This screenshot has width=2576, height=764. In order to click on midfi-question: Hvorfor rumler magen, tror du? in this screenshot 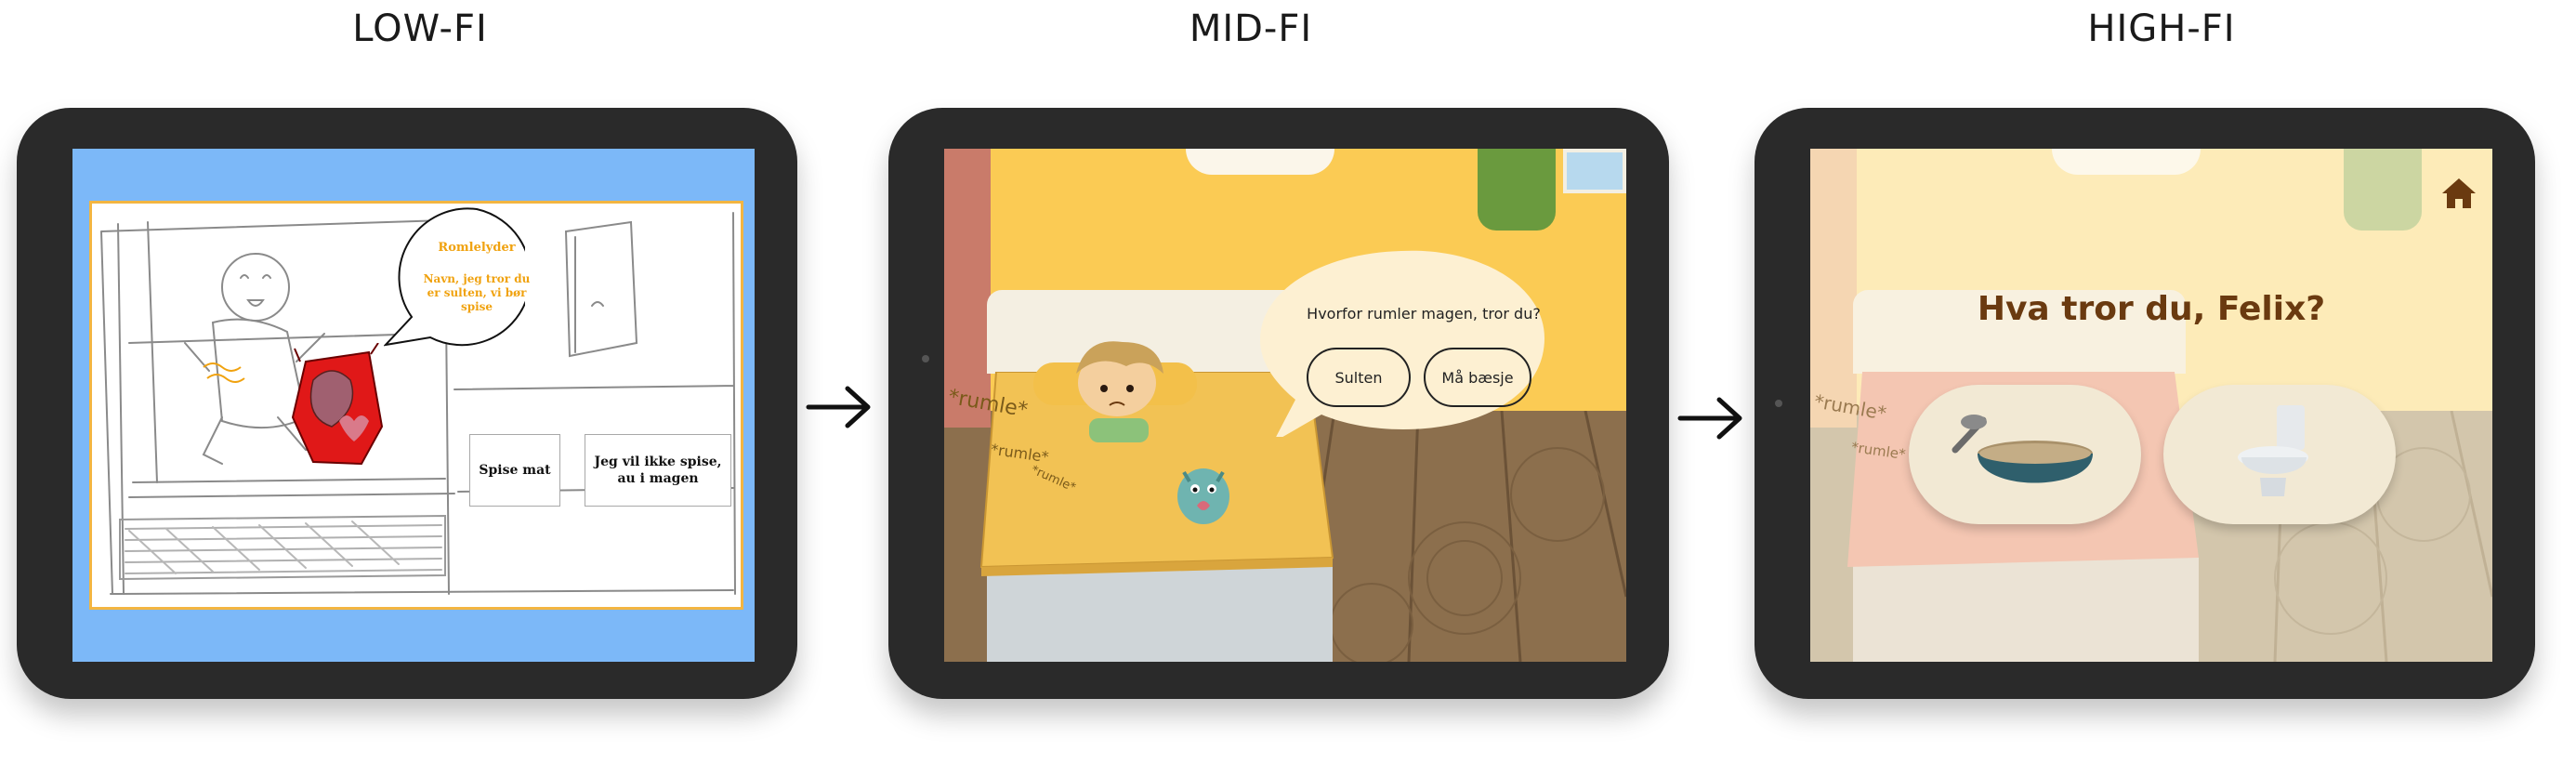, I will do `click(1424, 314)`.